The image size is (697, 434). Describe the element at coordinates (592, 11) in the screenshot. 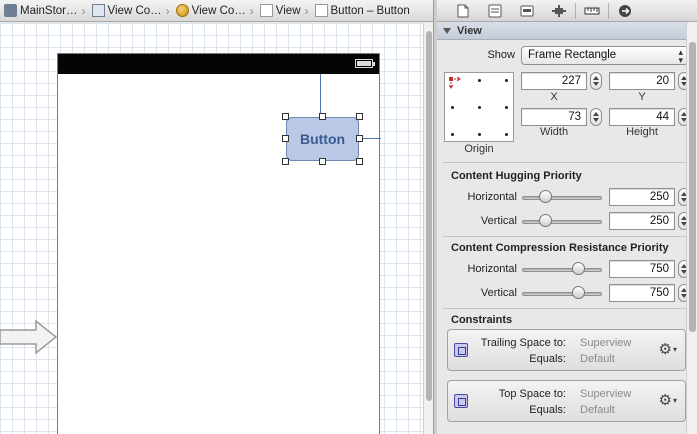

I see `tab-size-inspector` at that location.